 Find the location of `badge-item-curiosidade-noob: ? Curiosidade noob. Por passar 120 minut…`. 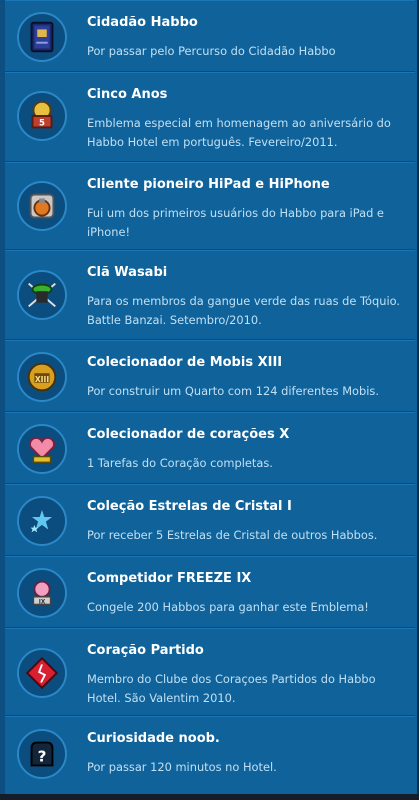

badge-item-curiosidade-noob: ? Curiosidade noob. Por passar 120 minut… is located at coordinates (210, 755).